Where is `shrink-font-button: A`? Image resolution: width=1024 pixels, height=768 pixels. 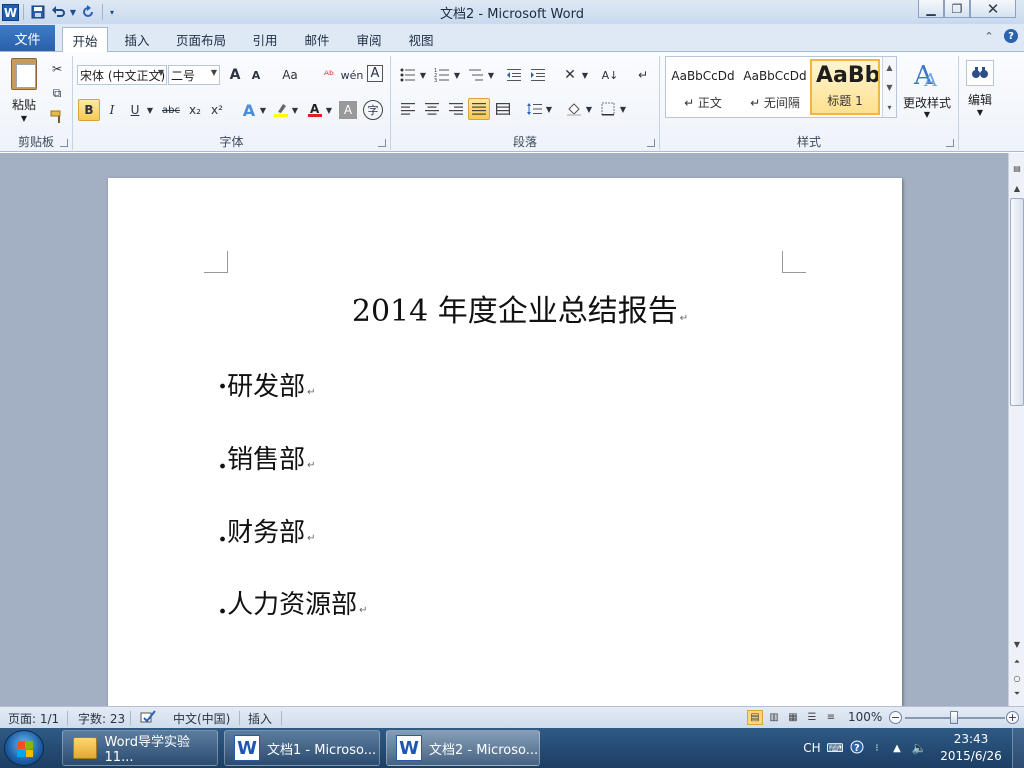
shrink-font-button: A is located at coordinates (256, 75).